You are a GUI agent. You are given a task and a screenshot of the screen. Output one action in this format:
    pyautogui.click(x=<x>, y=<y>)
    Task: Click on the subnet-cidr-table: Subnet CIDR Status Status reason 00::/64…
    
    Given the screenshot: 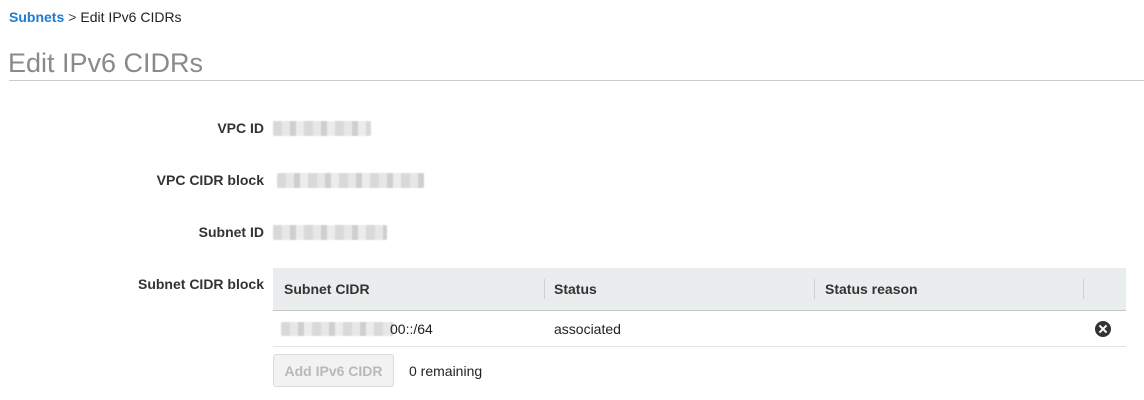 What is the action you would take?
    pyautogui.click(x=699, y=307)
    